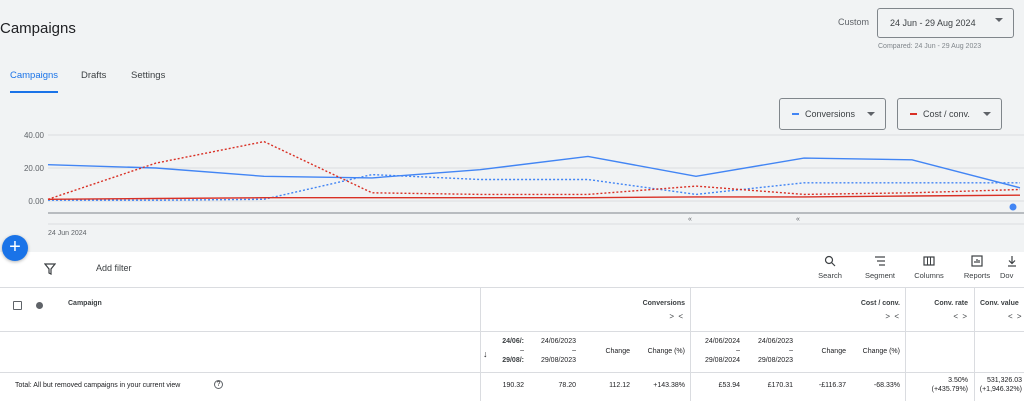 Image resolution: width=1024 pixels, height=401 pixels. What do you see at coordinates (85, 303) in the screenshot?
I see `campaign-column-header: Campaign` at bounding box center [85, 303].